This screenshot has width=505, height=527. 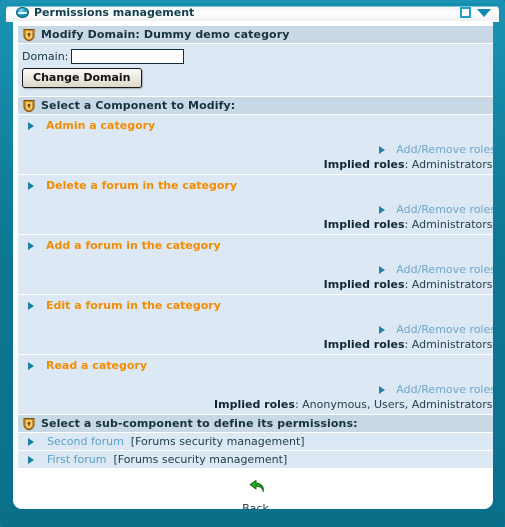 I want to click on domain-input, so click(x=128, y=56).